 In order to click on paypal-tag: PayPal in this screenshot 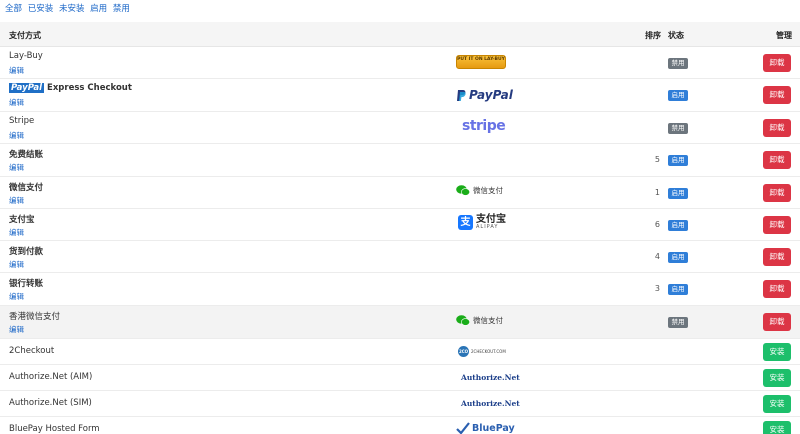, I will do `click(27, 88)`.